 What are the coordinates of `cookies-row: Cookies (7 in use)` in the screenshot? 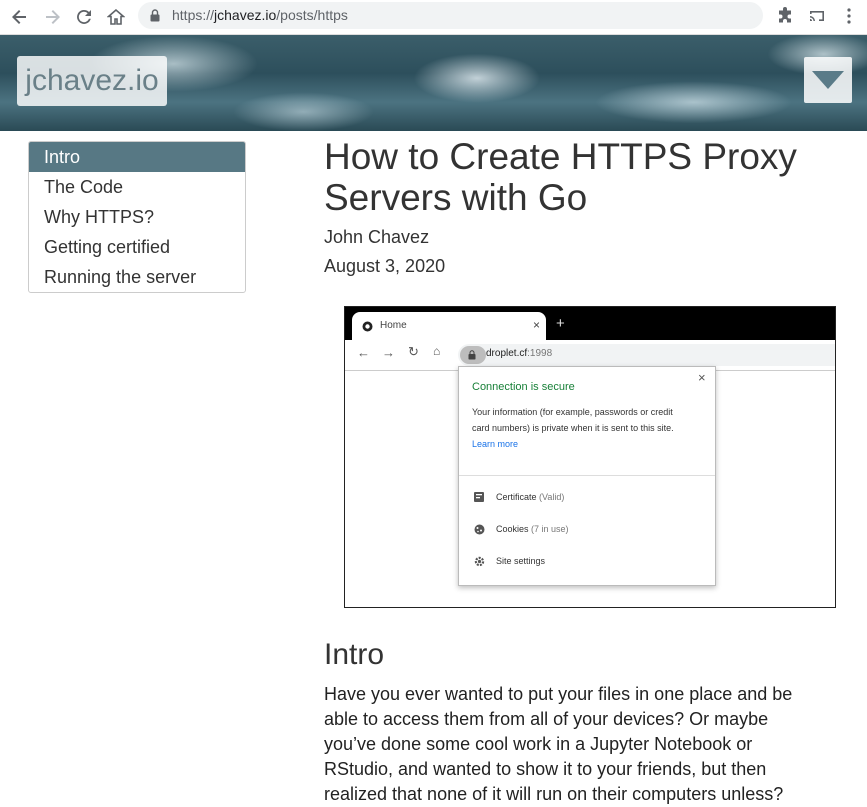 It's located at (532, 529).